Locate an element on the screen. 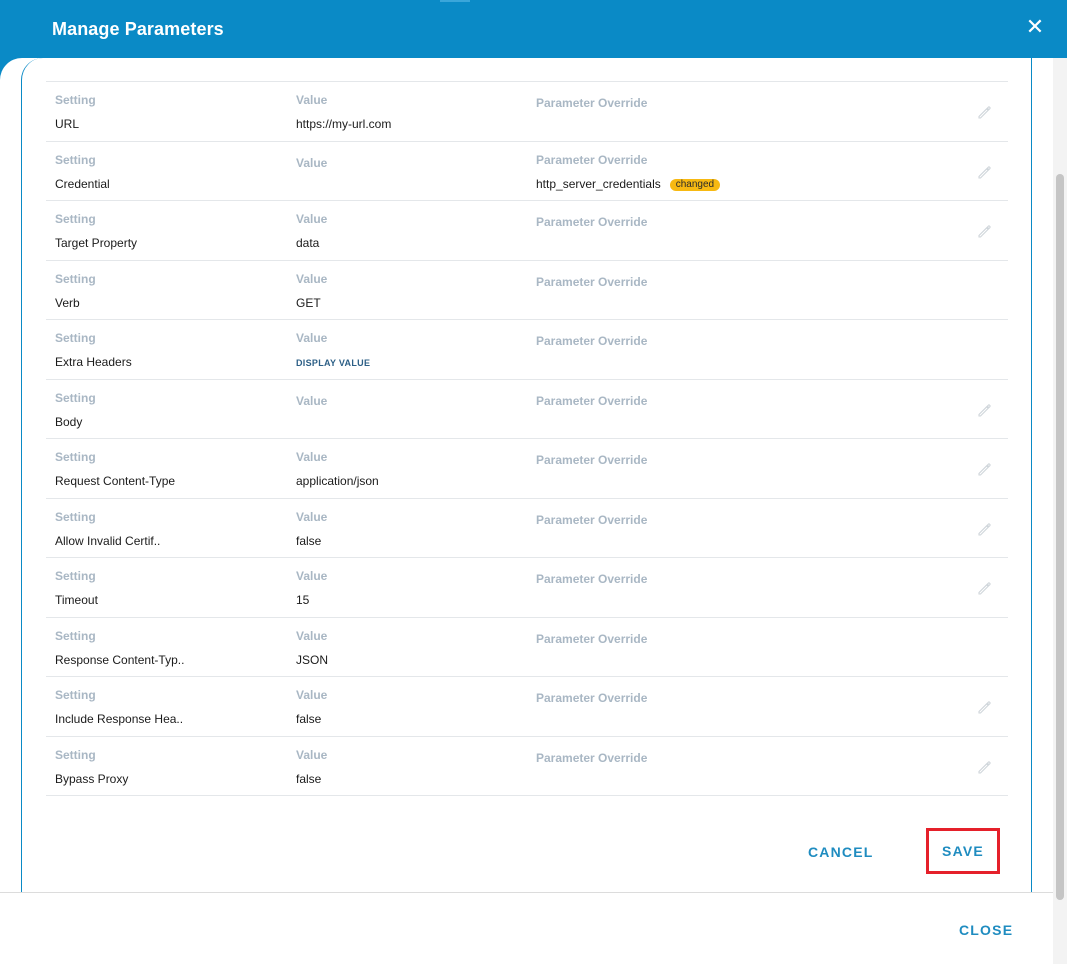 This screenshot has width=1067, height=964. setting-name: Include Response Hea.. is located at coordinates (119, 719).